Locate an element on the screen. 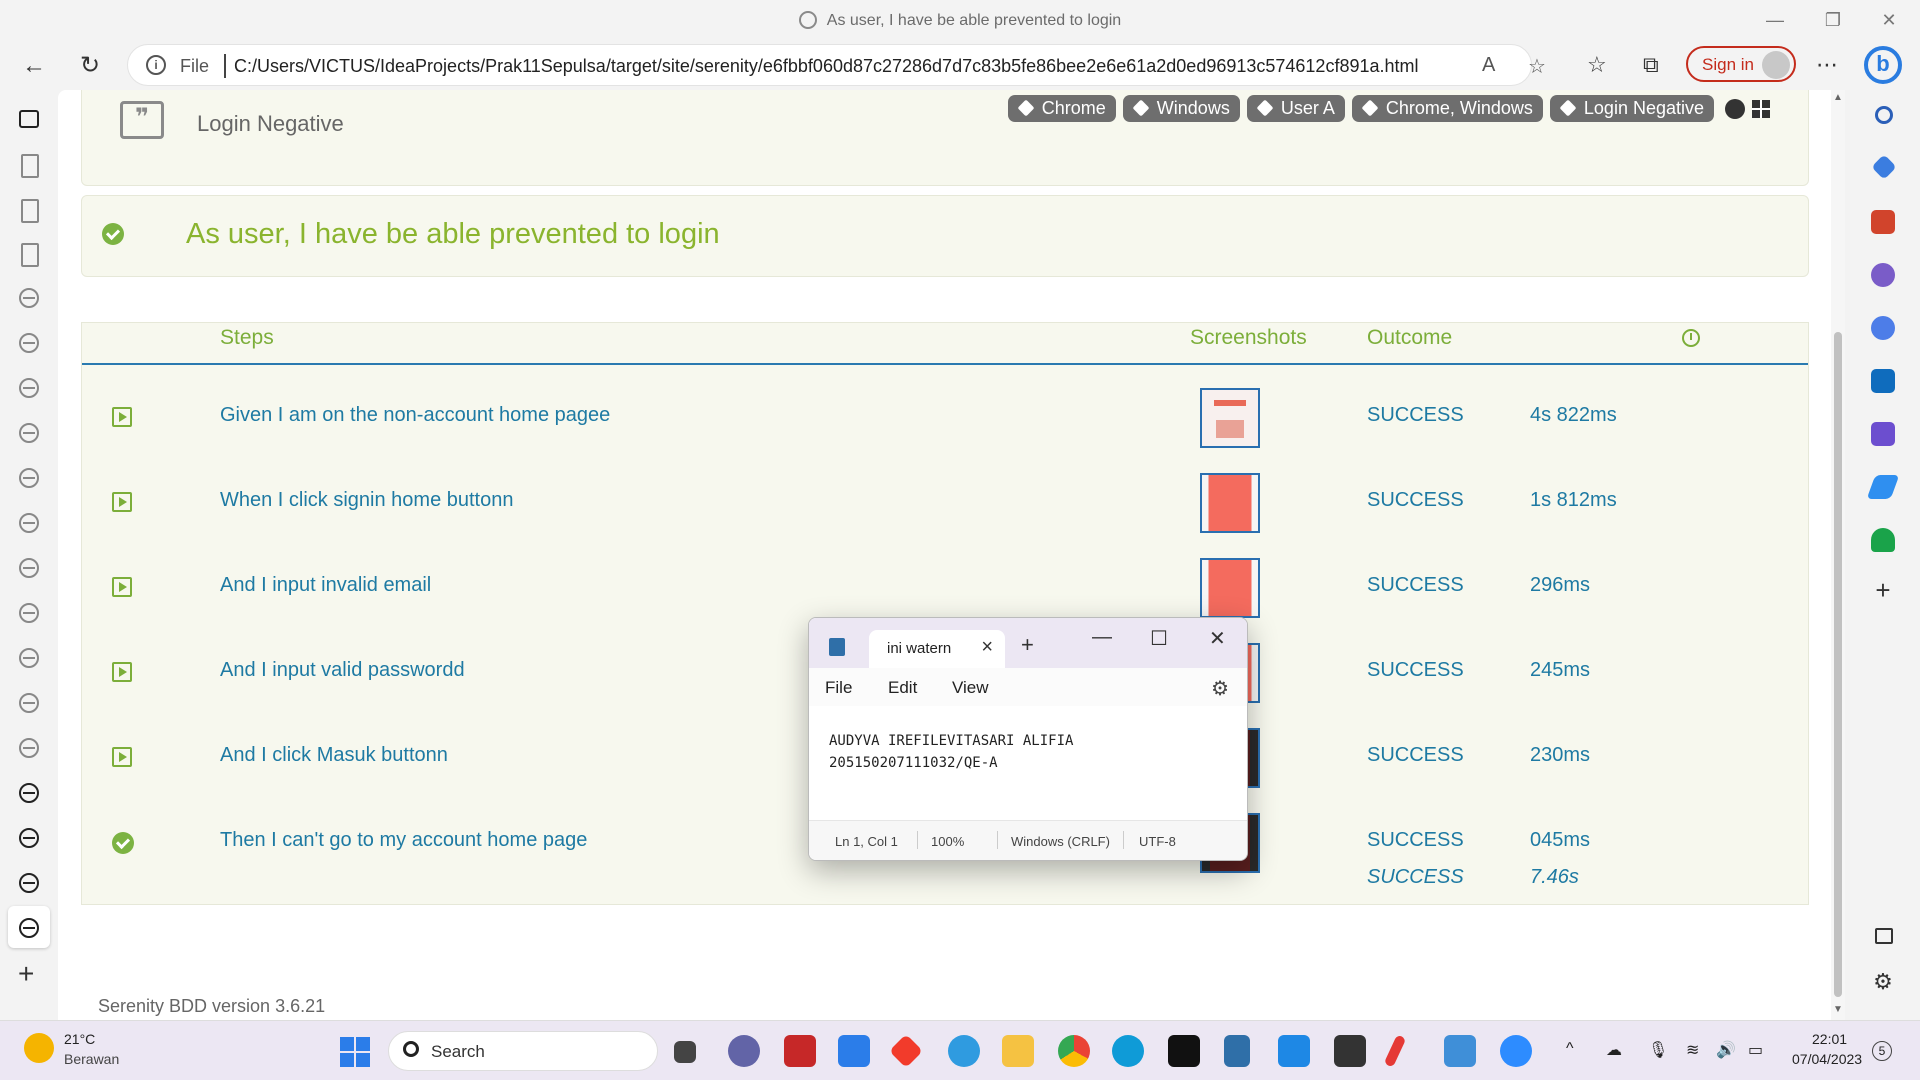 The width and height of the screenshot is (1920, 1080). step-text: Given I am on the non-account home pagee is located at coordinates (415, 415).